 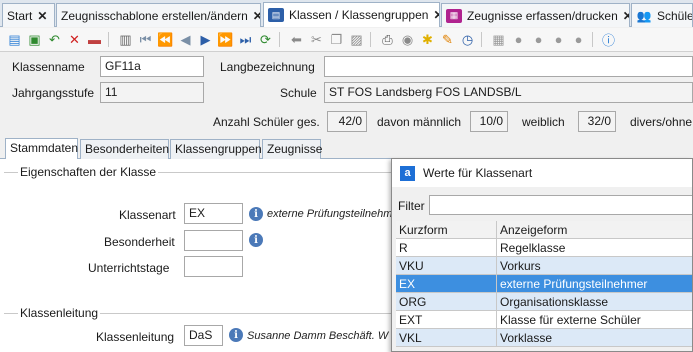 I want to click on copy-icon: ❐, so click(x=336, y=39).